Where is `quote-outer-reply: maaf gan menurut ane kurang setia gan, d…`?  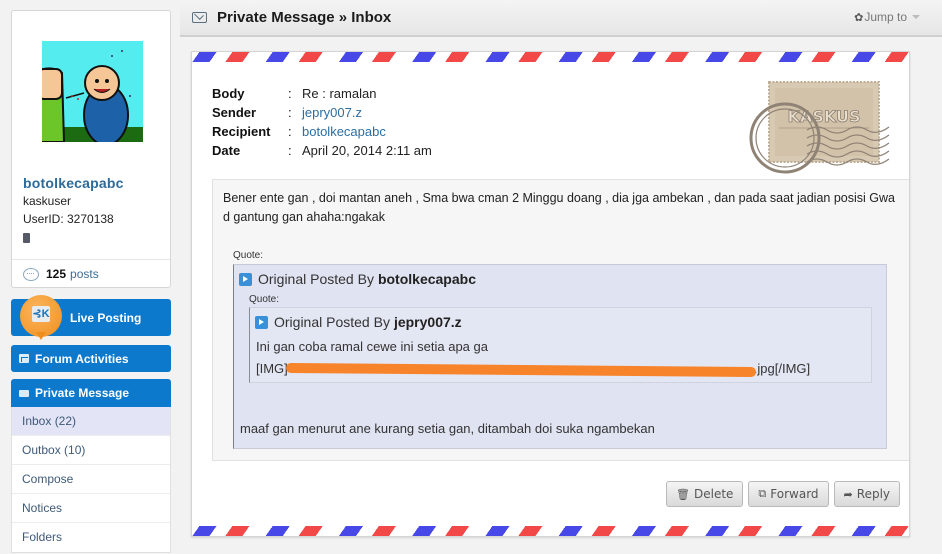
quote-outer-reply: maaf gan menurut ane kurang setia gan, d… is located at coordinates (447, 428).